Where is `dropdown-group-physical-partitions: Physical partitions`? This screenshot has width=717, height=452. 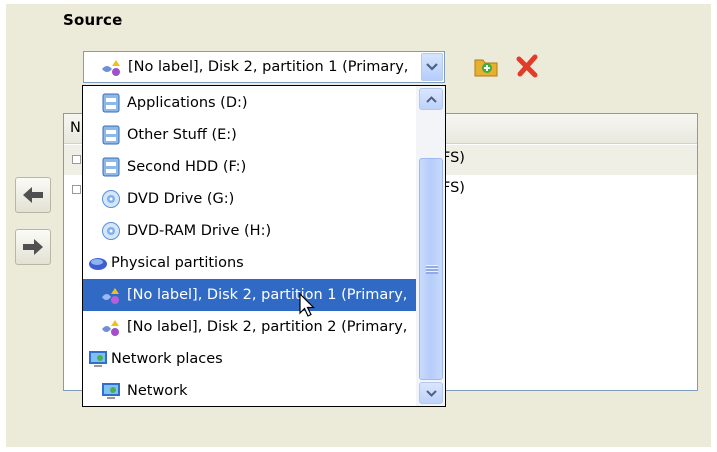 dropdown-group-physical-partitions: Physical partitions is located at coordinates (249, 263).